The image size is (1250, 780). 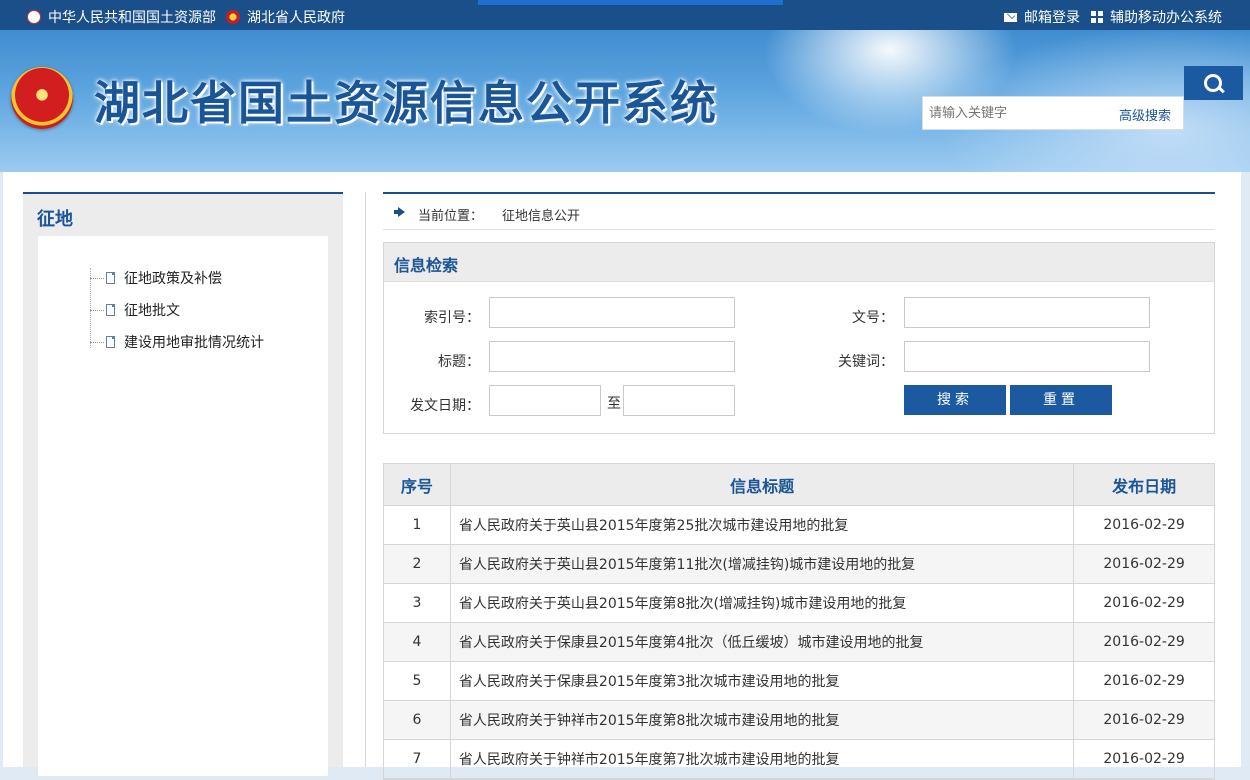 I want to click on date-to-label: 至, so click(x=614, y=404).